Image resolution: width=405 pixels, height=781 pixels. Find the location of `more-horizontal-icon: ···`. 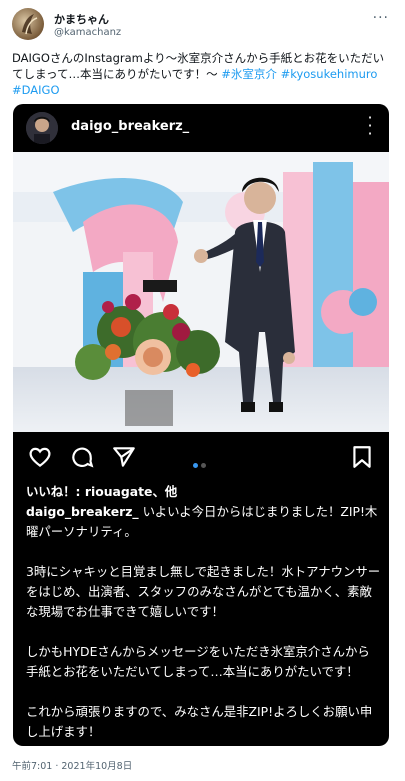

more-horizontal-icon: ··· is located at coordinates (381, 18).